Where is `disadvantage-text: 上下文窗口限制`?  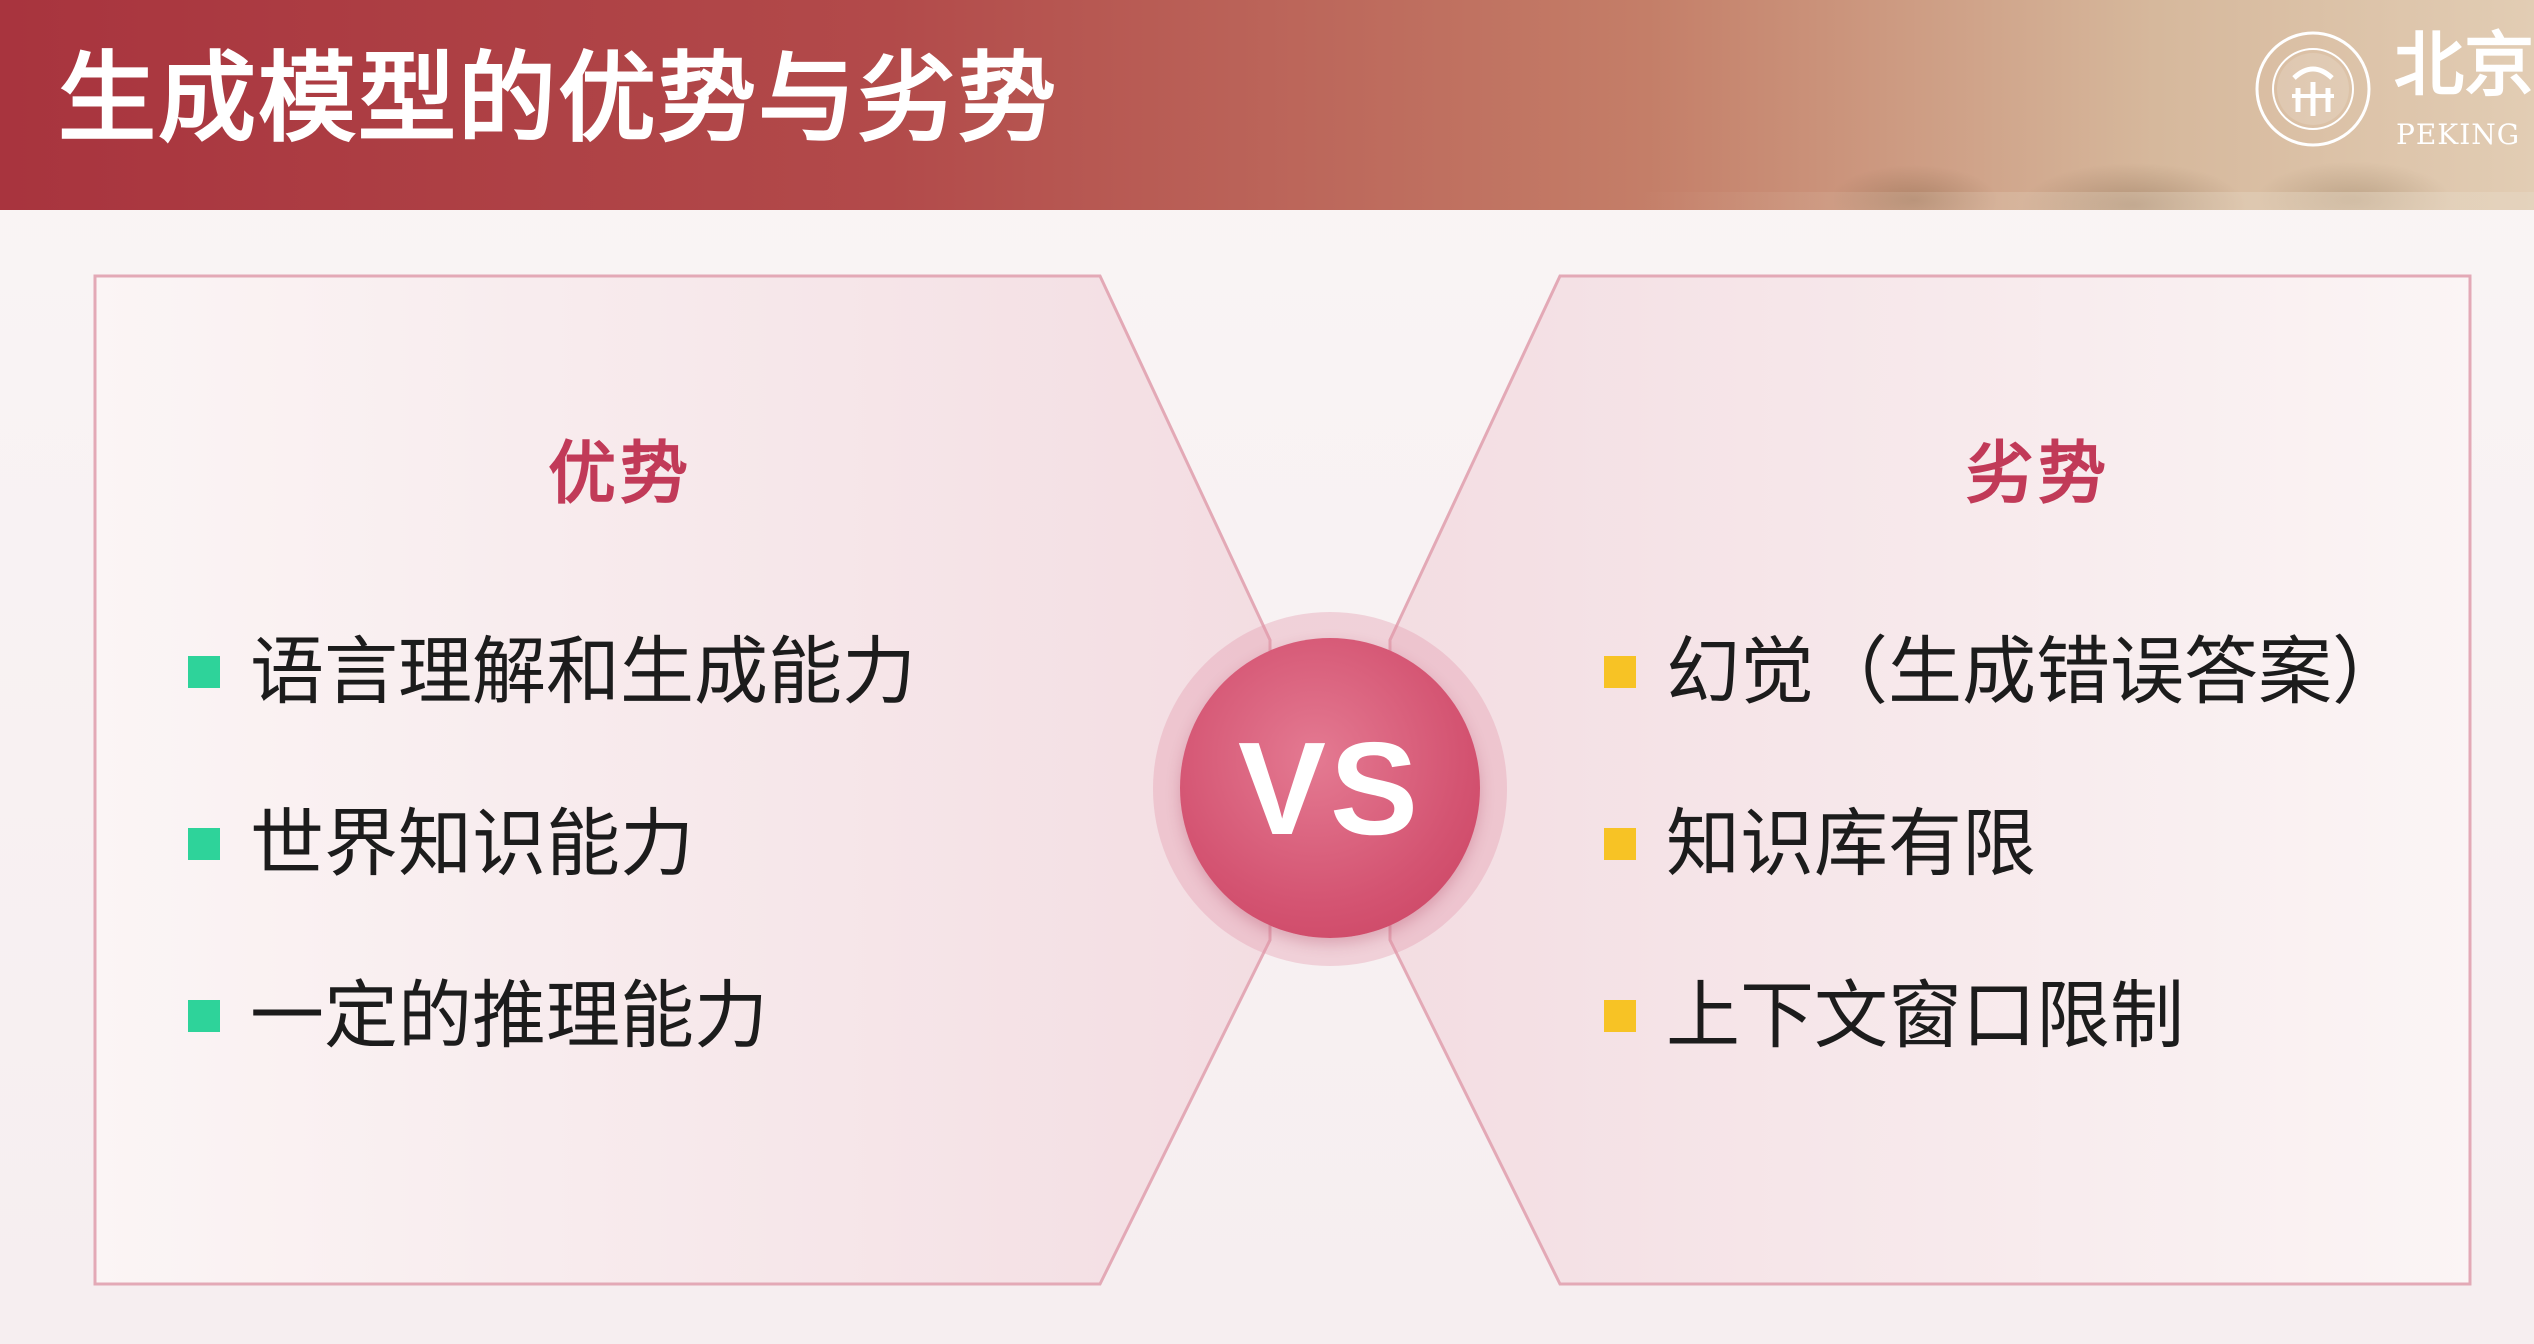 disadvantage-text: 上下文窗口限制 is located at coordinates (1925, 1016).